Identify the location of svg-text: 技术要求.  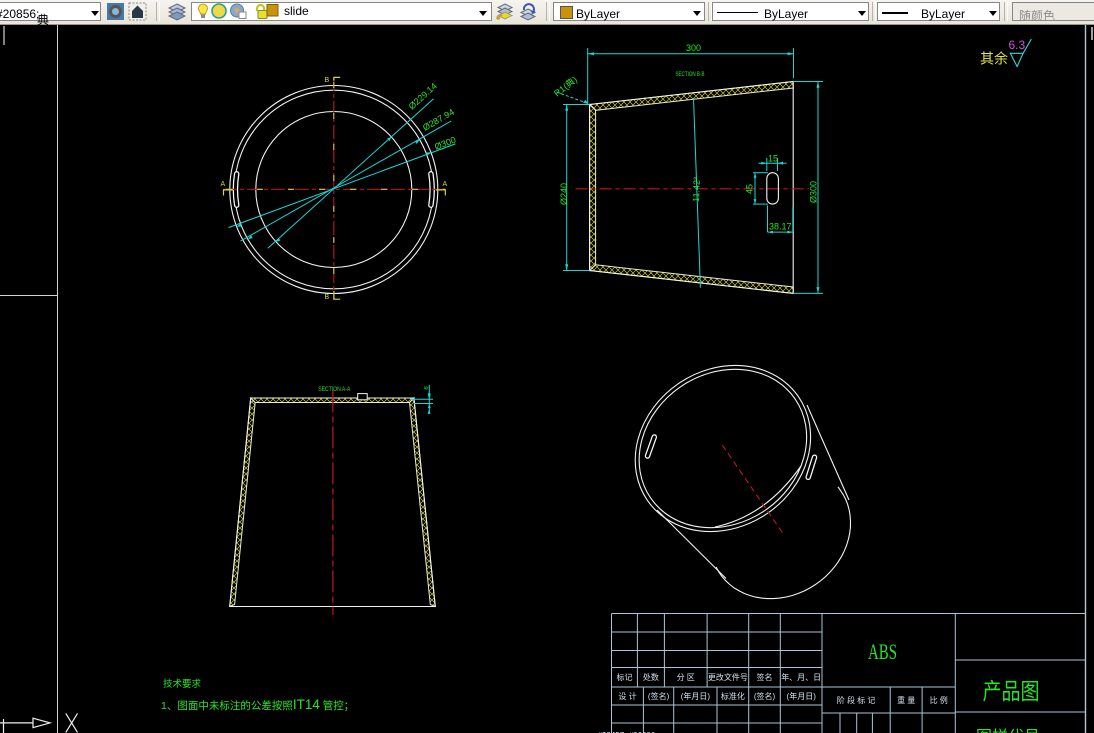
(182, 684).